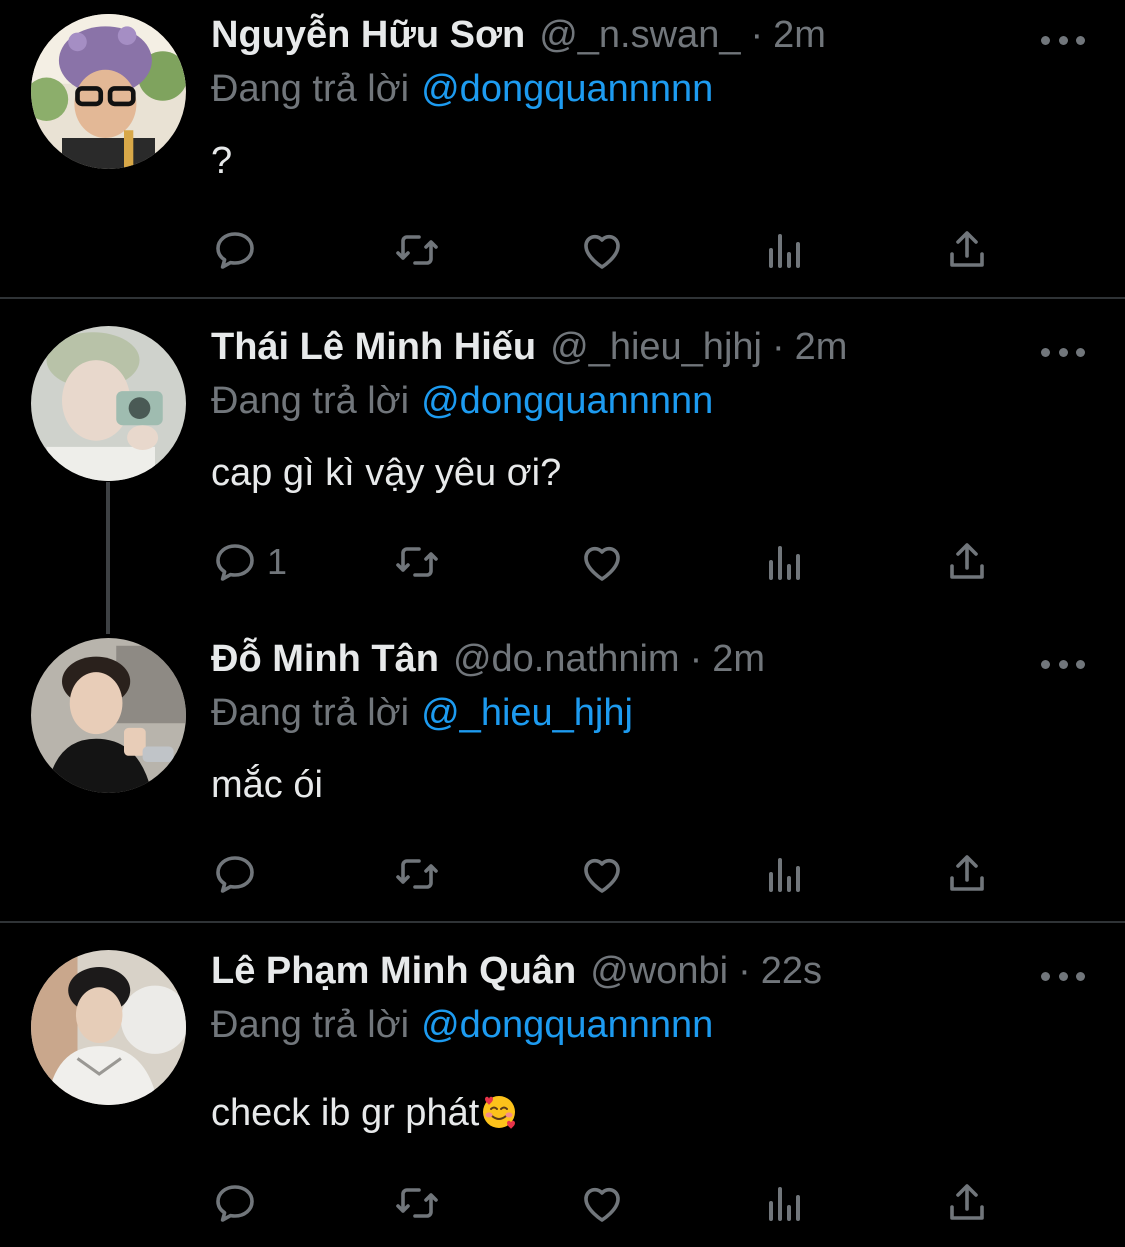 Image resolution: width=1125 pixels, height=1247 pixels. I want to click on user-handle: @do.nathnim, so click(566, 659).